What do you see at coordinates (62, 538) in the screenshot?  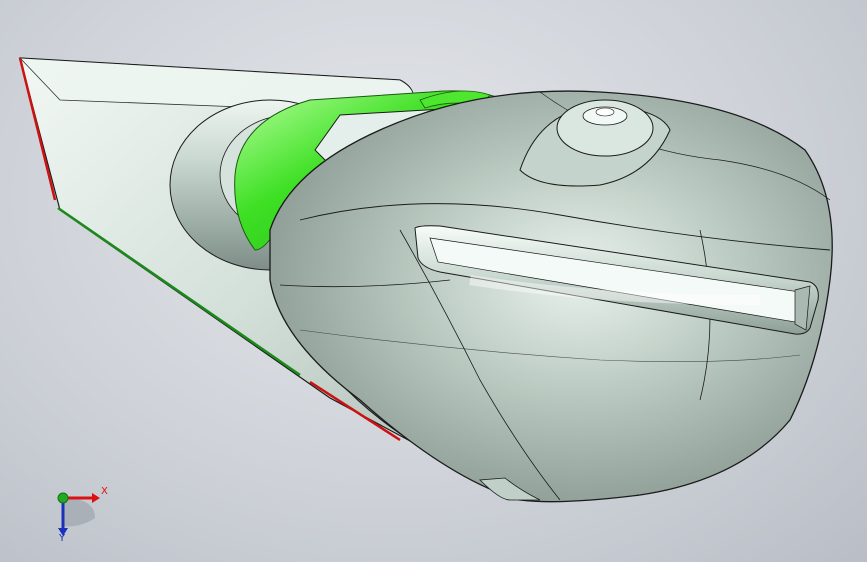 I see `y-axis-label: Y` at bounding box center [62, 538].